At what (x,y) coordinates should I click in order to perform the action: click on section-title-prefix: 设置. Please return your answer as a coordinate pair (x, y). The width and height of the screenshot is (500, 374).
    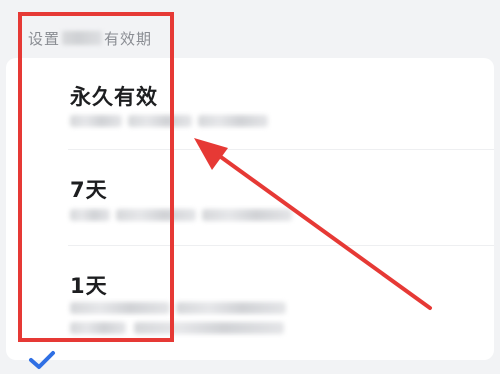
    Looking at the image, I should click on (44, 38).